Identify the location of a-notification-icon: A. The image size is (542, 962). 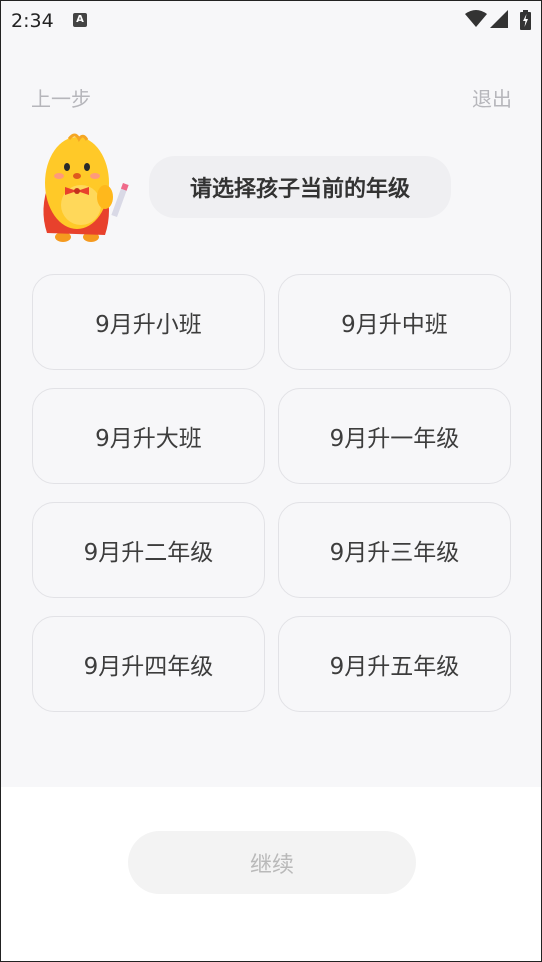
(80, 20).